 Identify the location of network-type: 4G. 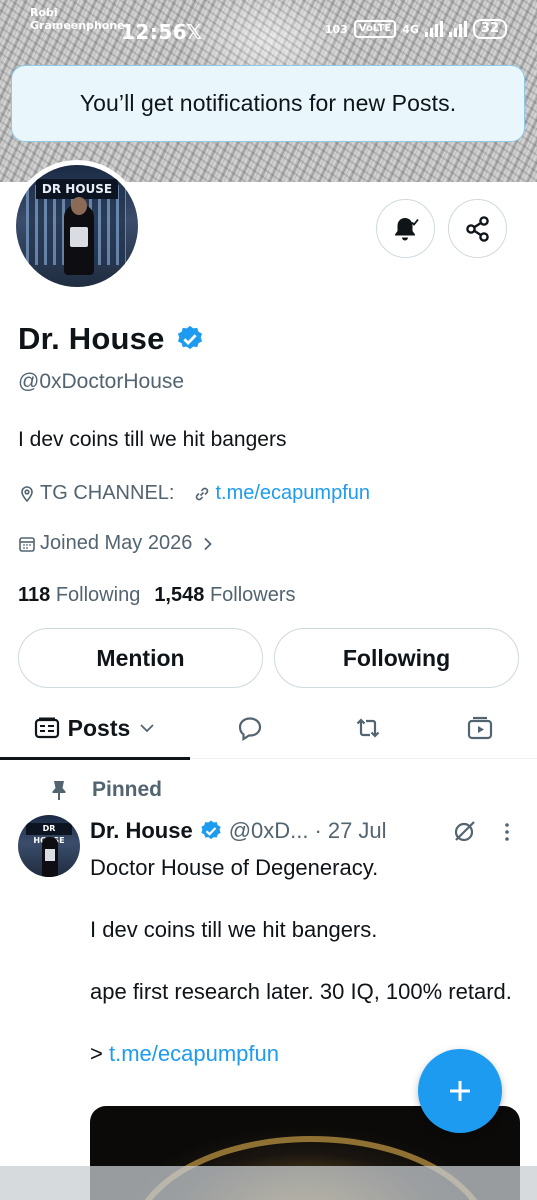
(410, 29).